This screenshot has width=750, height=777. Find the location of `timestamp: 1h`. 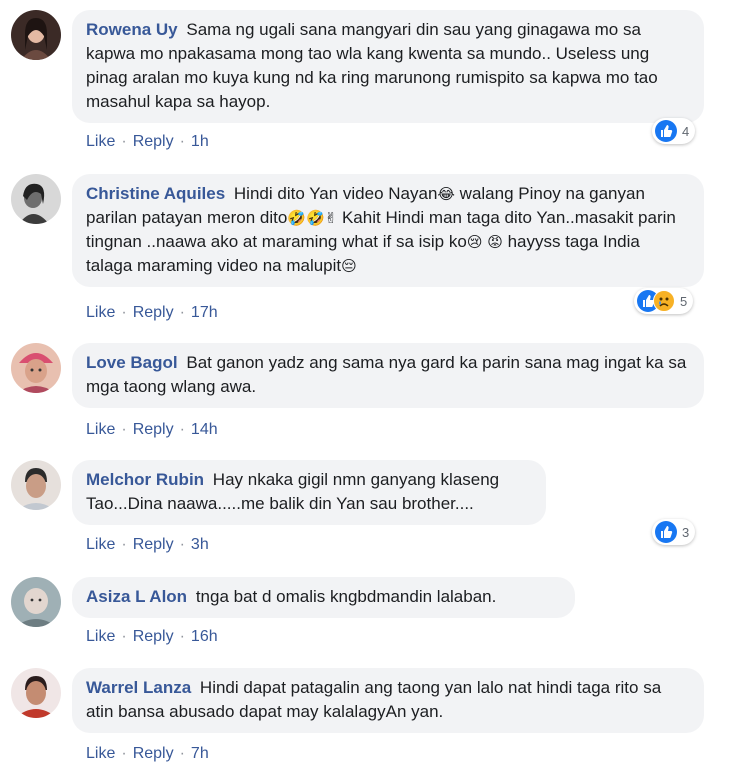

timestamp: 1h is located at coordinates (200, 141).